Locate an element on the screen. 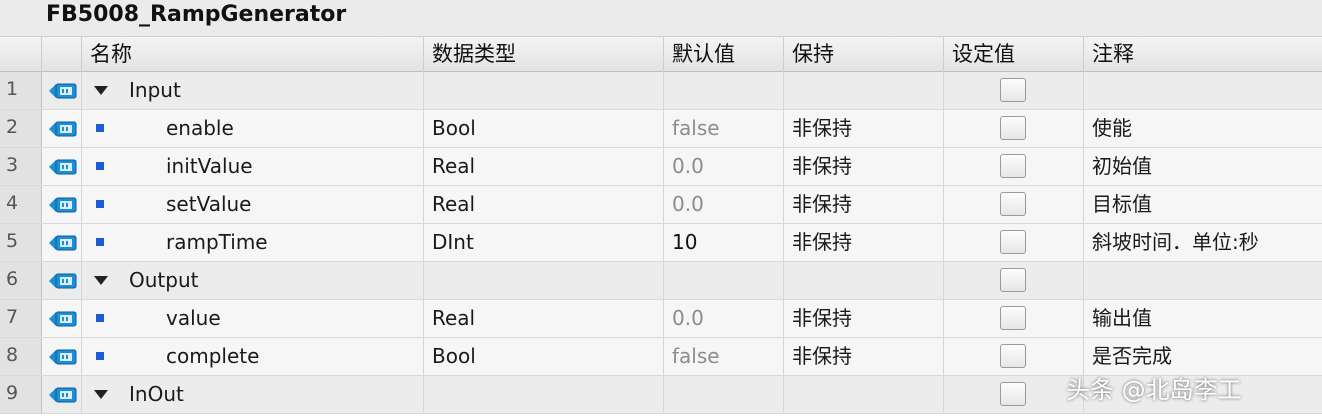 This screenshot has width=1322, height=416. comment-cell: 斜坡时间．单位:秒 is located at coordinates (1203, 242).